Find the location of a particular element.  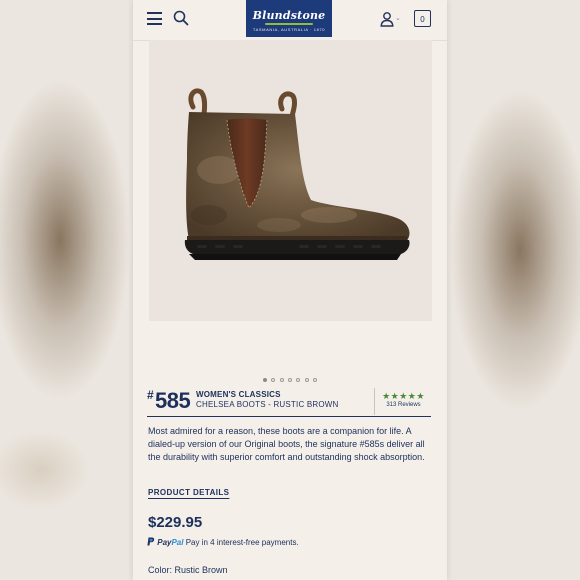

boot-illustration is located at coordinates (297, 174).